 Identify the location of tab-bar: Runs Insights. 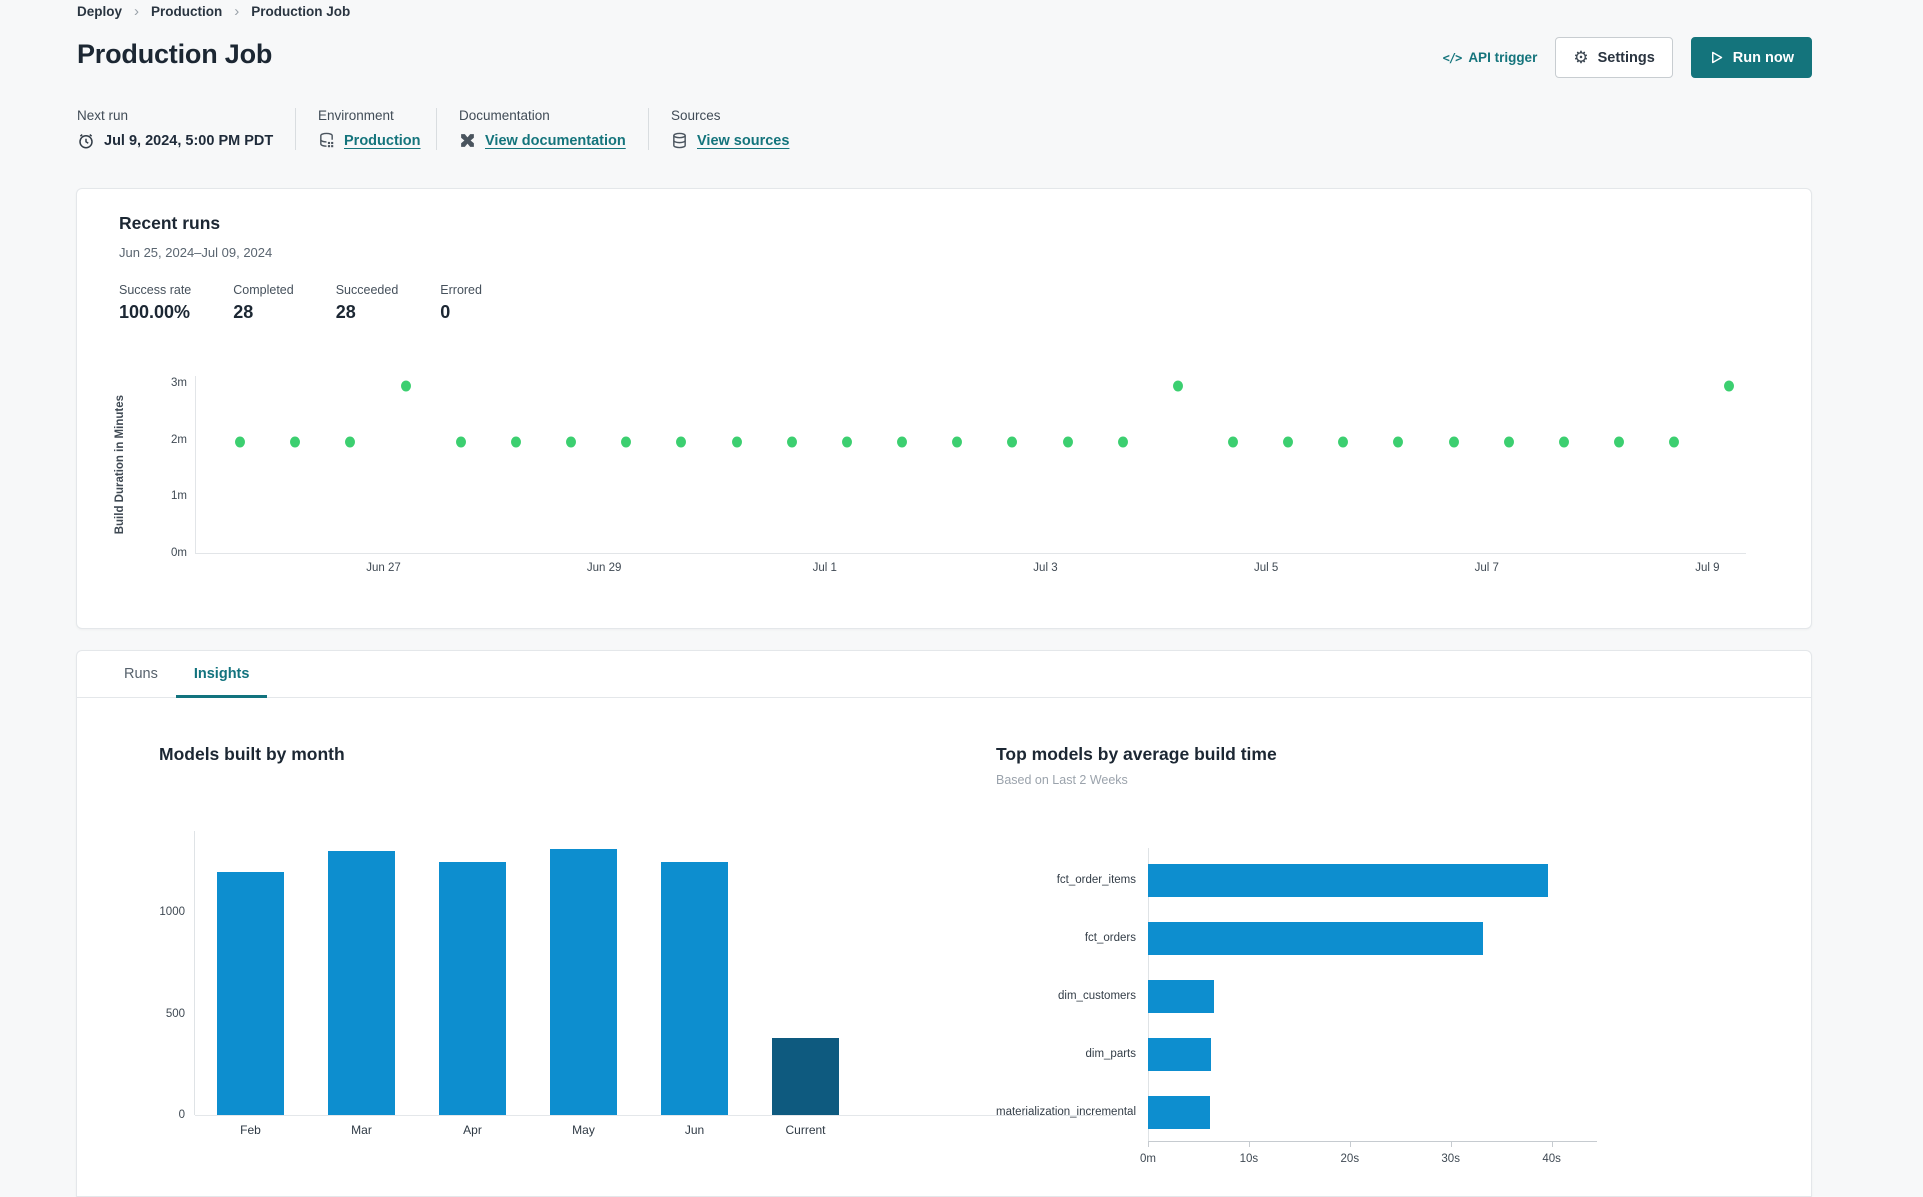
(944, 674).